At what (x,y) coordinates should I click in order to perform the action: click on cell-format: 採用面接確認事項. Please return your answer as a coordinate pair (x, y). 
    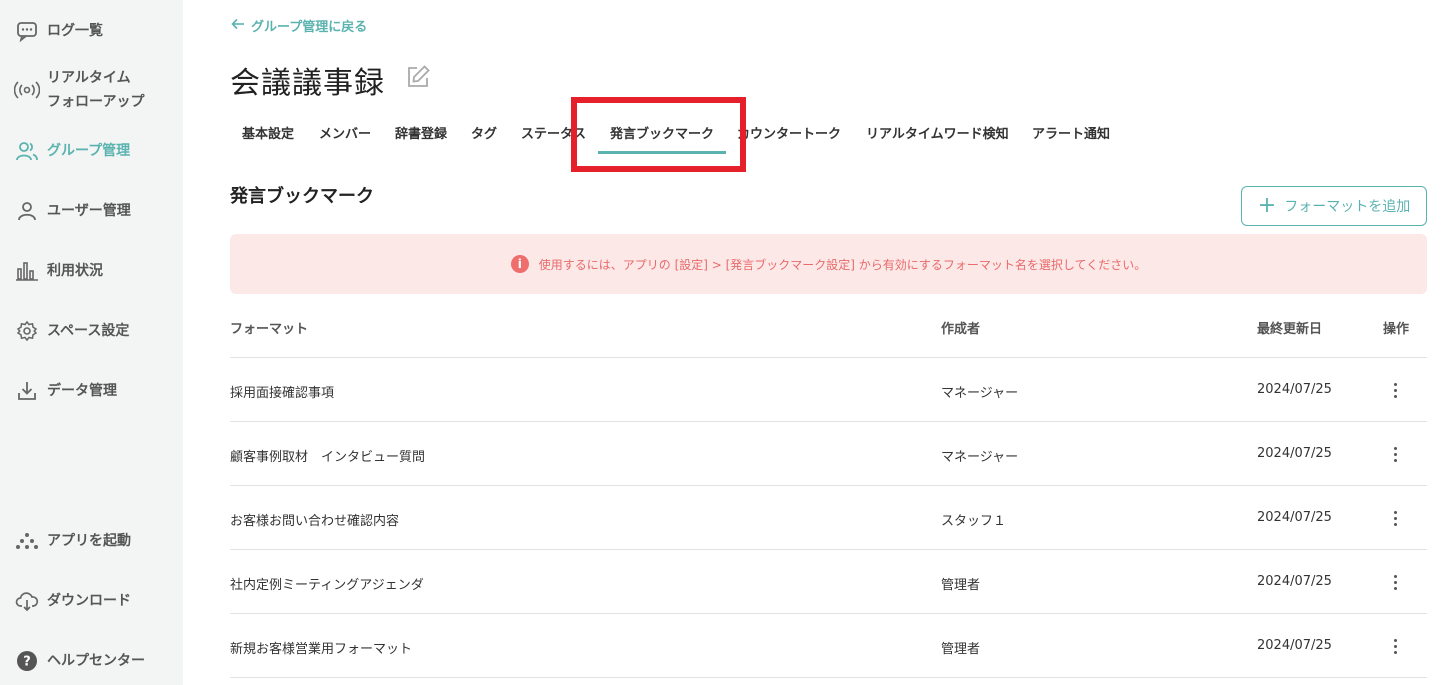
    Looking at the image, I should click on (282, 393).